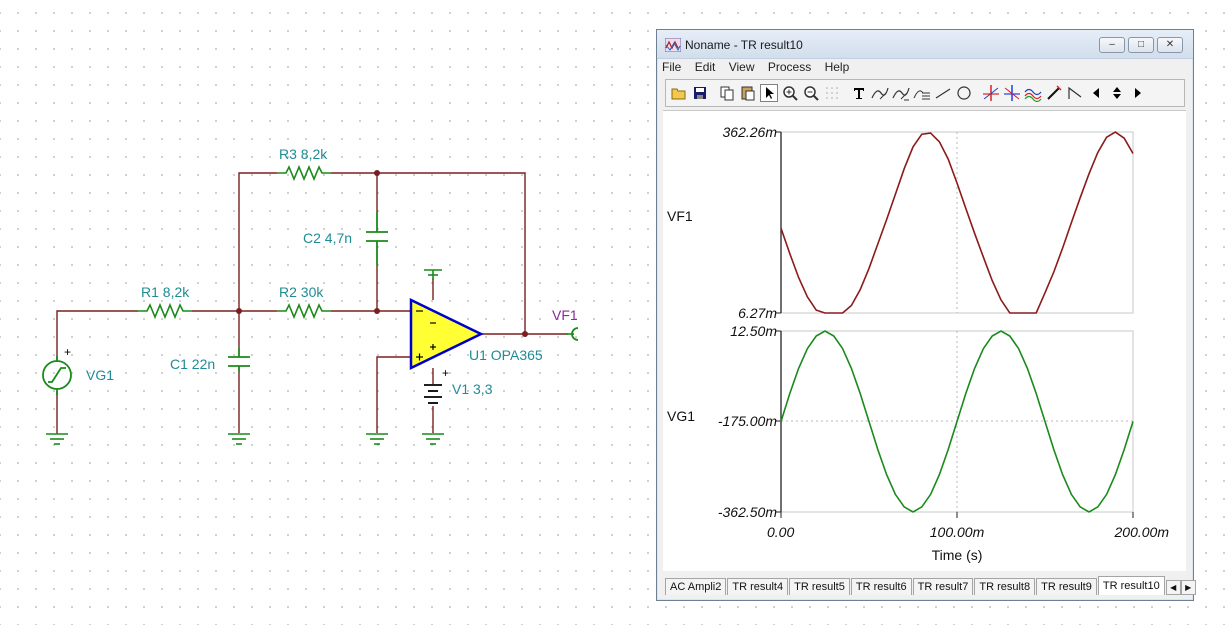 The width and height of the screenshot is (1230, 625). Describe the element at coordinates (789, 66) in the screenshot. I see `menu-process: Process` at that location.